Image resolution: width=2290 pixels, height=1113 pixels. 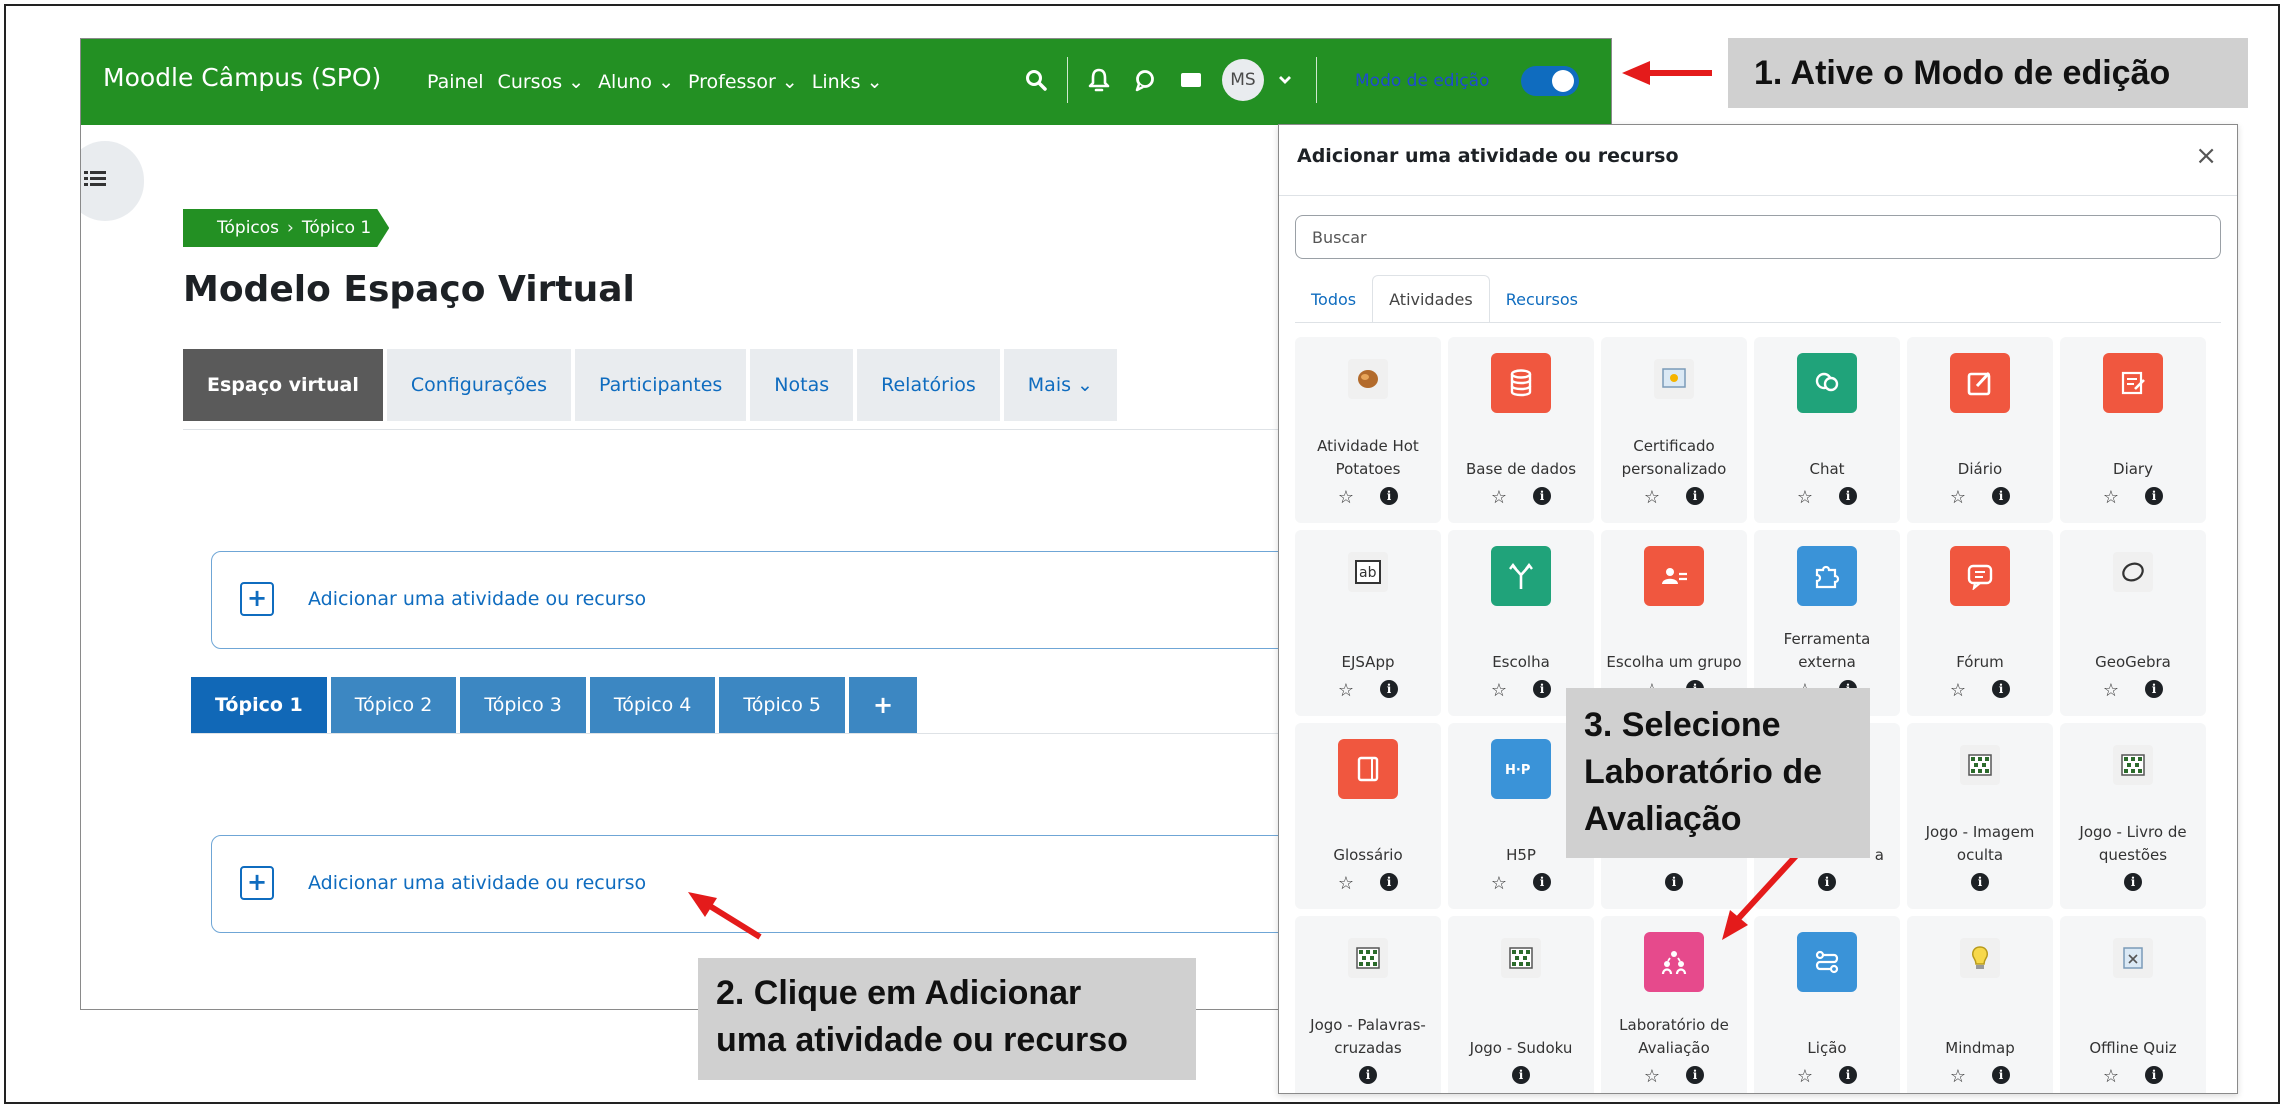 I want to click on activity-tile: Fórum ☆ i, so click(x=1980, y=623).